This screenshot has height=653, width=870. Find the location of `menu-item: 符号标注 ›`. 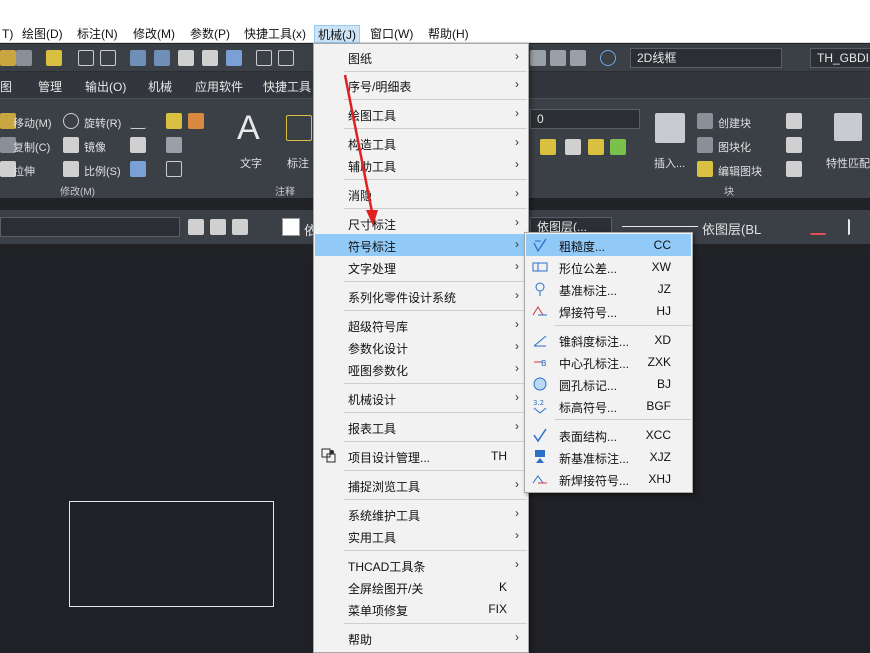

menu-item: 符号标注 › is located at coordinates (421, 245).